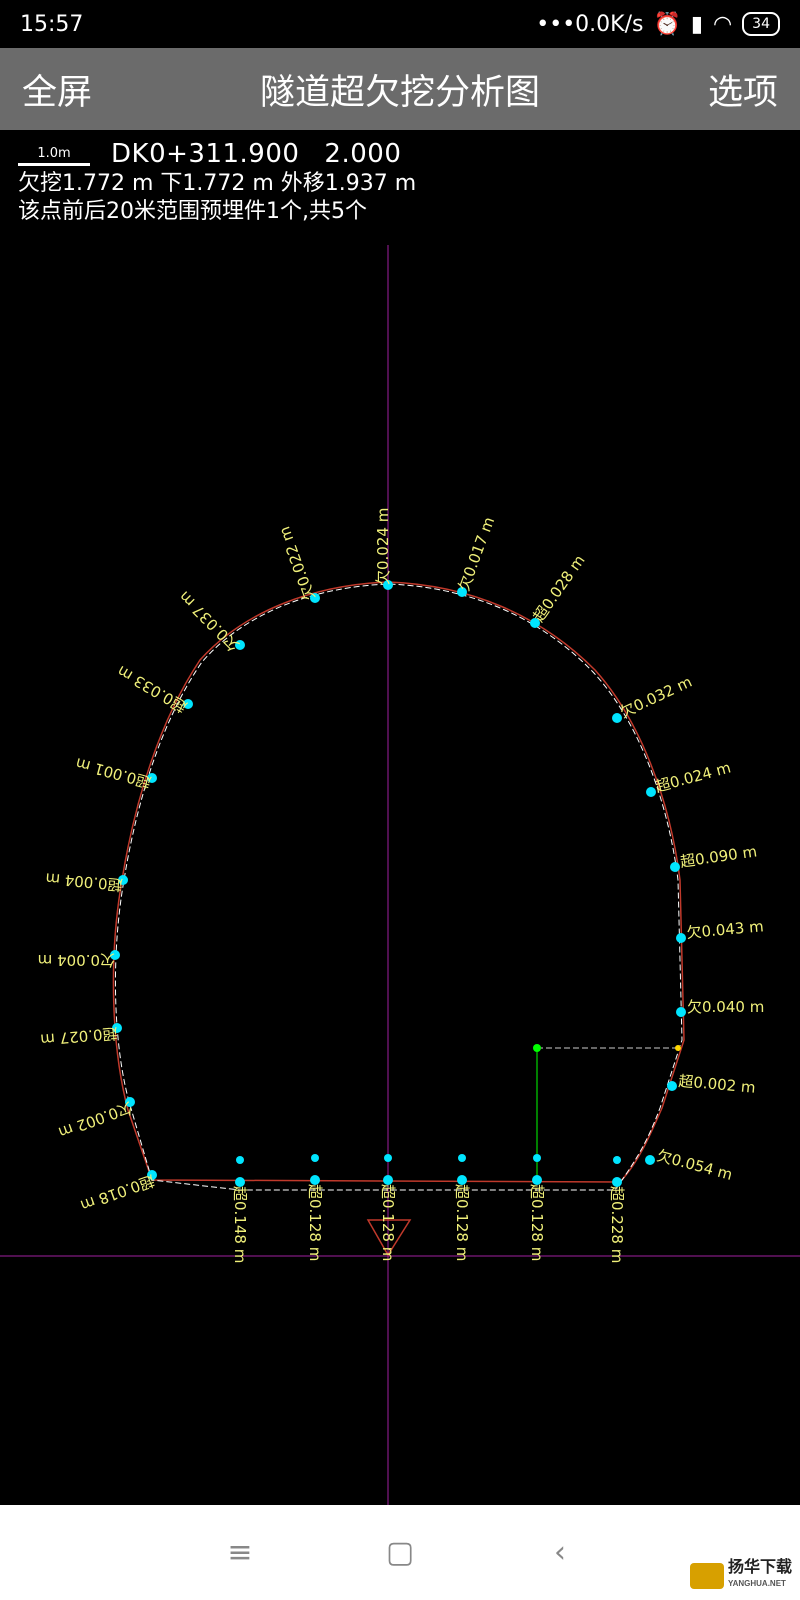 The width and height of the screenshot is (800, 1600). Describe the element at coordinates (617, 1224) in the screenshot. I see `deviation-label: 超0.228 m` at that location.